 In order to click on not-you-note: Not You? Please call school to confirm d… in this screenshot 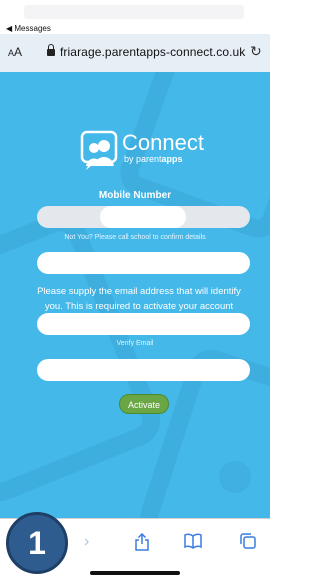, I will do `click(135, 237)`.